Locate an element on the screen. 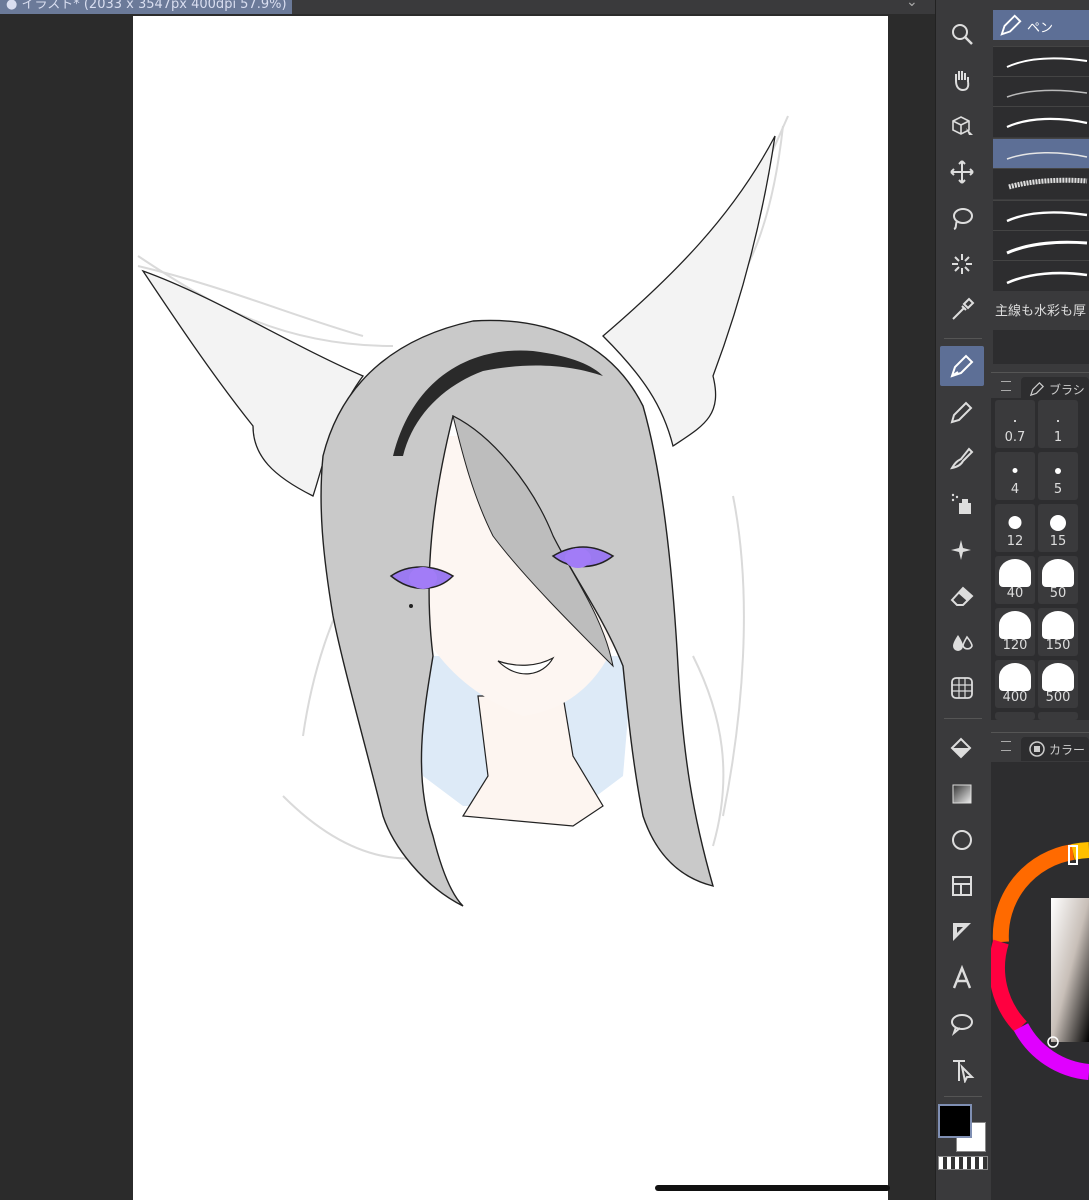 This screenshot has height=1200, width=1089. cube-arrow-icon is located at coordinates (962, 125).